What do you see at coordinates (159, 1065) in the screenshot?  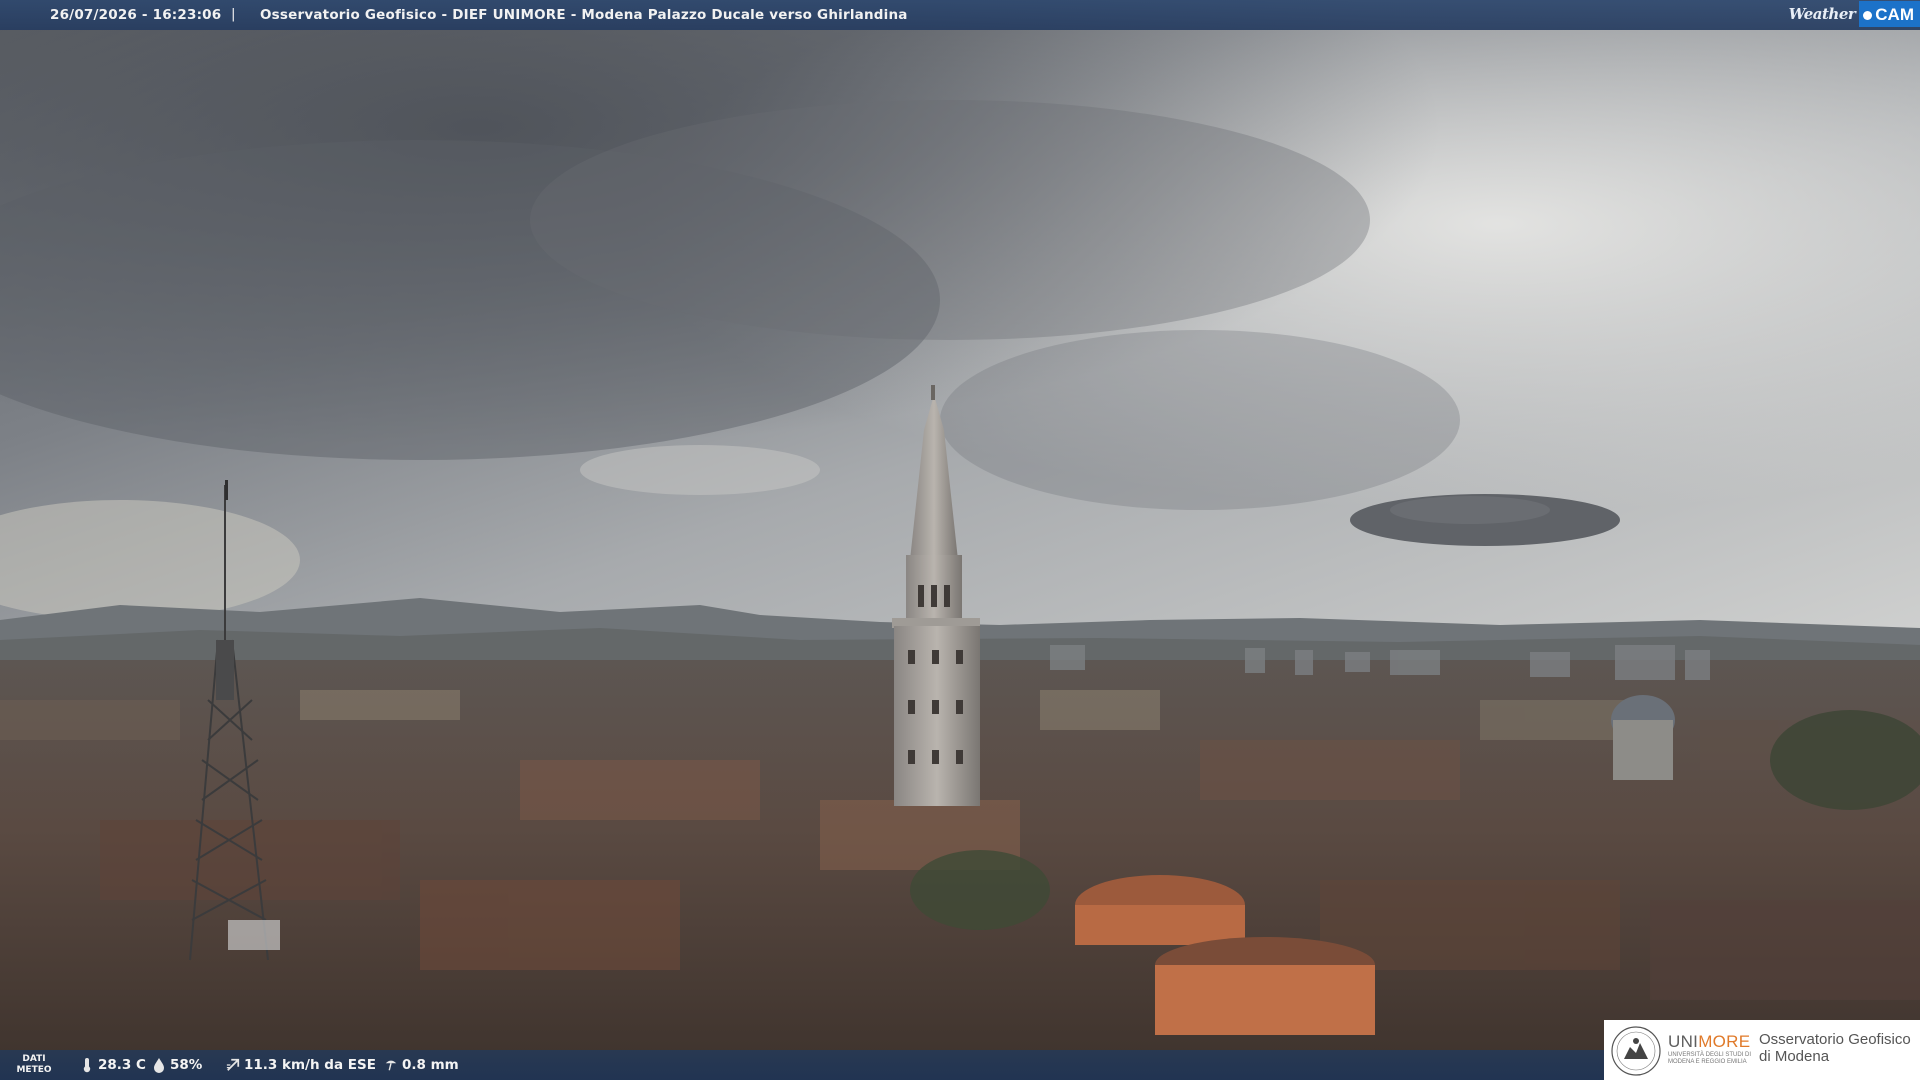 I see `humidity-drop-icon` at bounding box center [159, 1065].